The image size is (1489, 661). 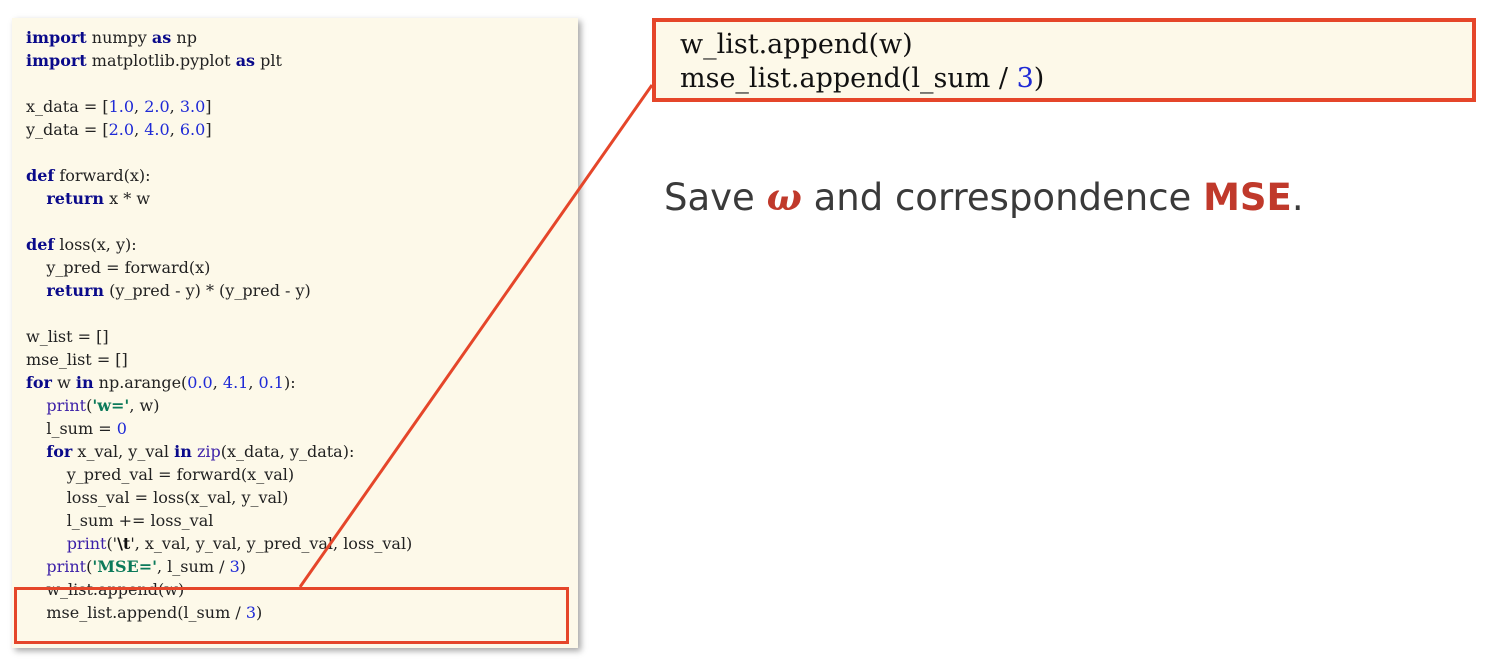 I want to click on caption-middle: and correspondence, so click(x=1002, y=197).